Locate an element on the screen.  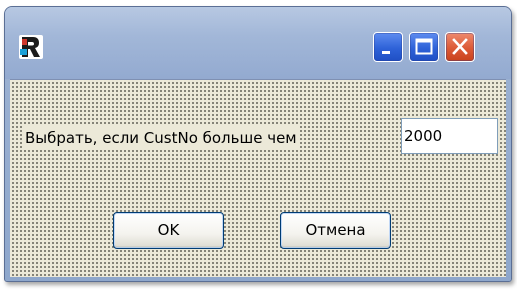
cancel-button: Отмена is located at coordinates (335, 230).